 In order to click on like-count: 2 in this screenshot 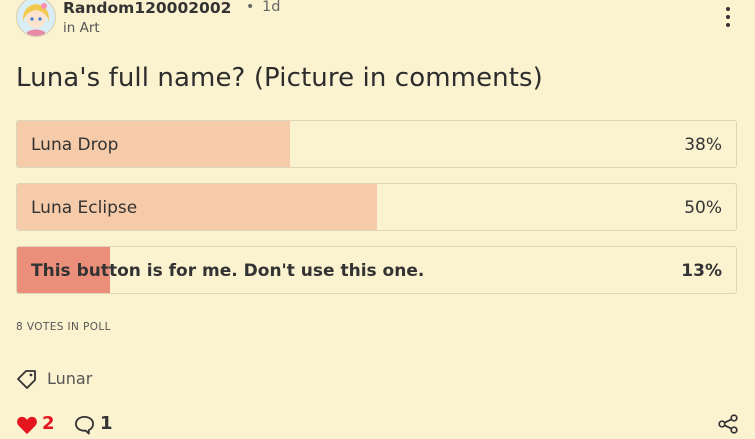, I will do `click(48, 423)`.